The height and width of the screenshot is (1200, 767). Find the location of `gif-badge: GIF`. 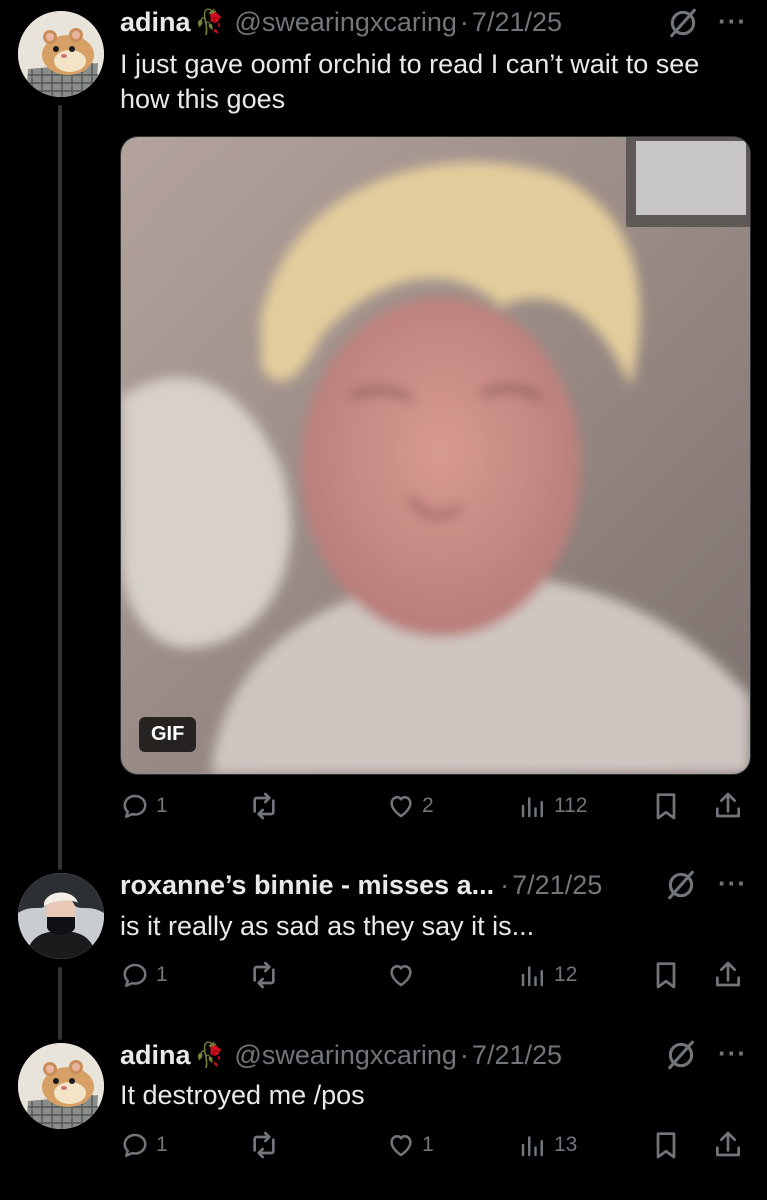

gif-badge: GIF is located at coordinates (168, 734).